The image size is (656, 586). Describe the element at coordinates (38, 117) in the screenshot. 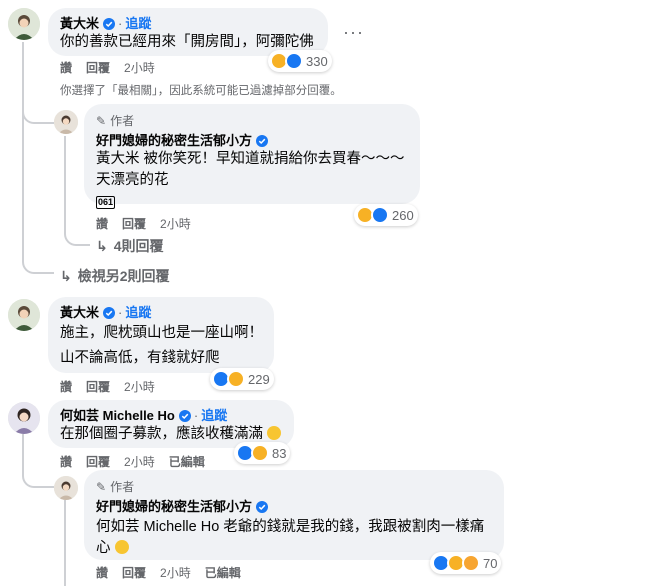

I see `thread-line-reply` at that location.